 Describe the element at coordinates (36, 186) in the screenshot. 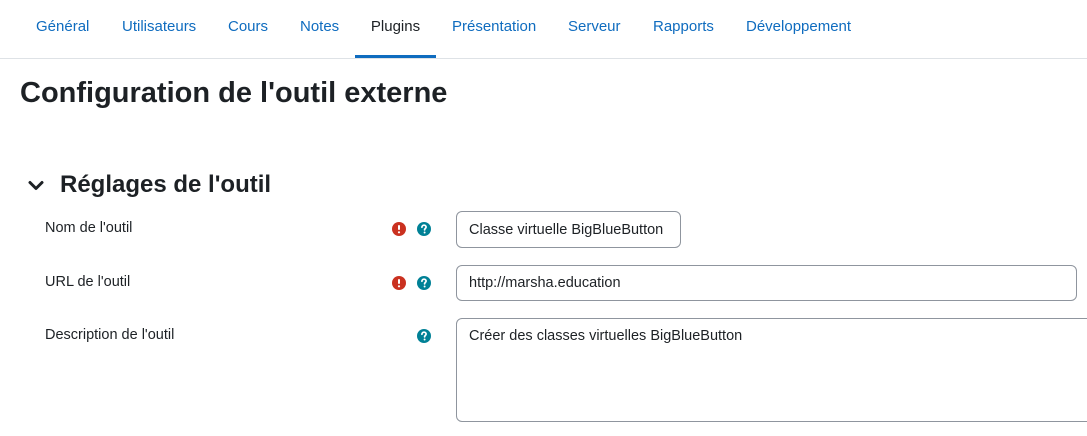

I see `chevron-down-icon` at that location.